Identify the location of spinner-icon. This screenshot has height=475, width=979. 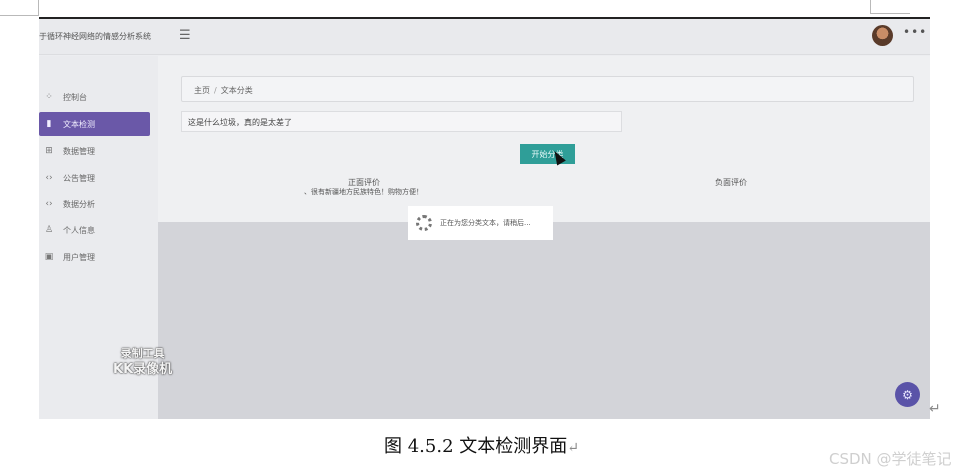
(424, 223).